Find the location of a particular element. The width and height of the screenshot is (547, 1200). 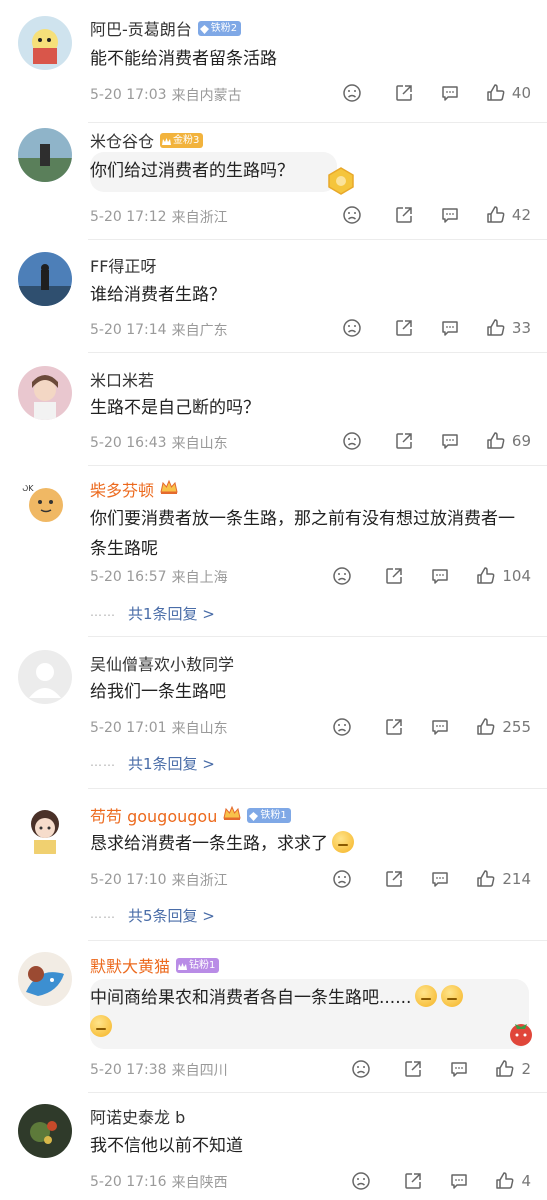

comment-text: 恳求给消费者一条生路，求求了 is located at coordinates (309, 844).